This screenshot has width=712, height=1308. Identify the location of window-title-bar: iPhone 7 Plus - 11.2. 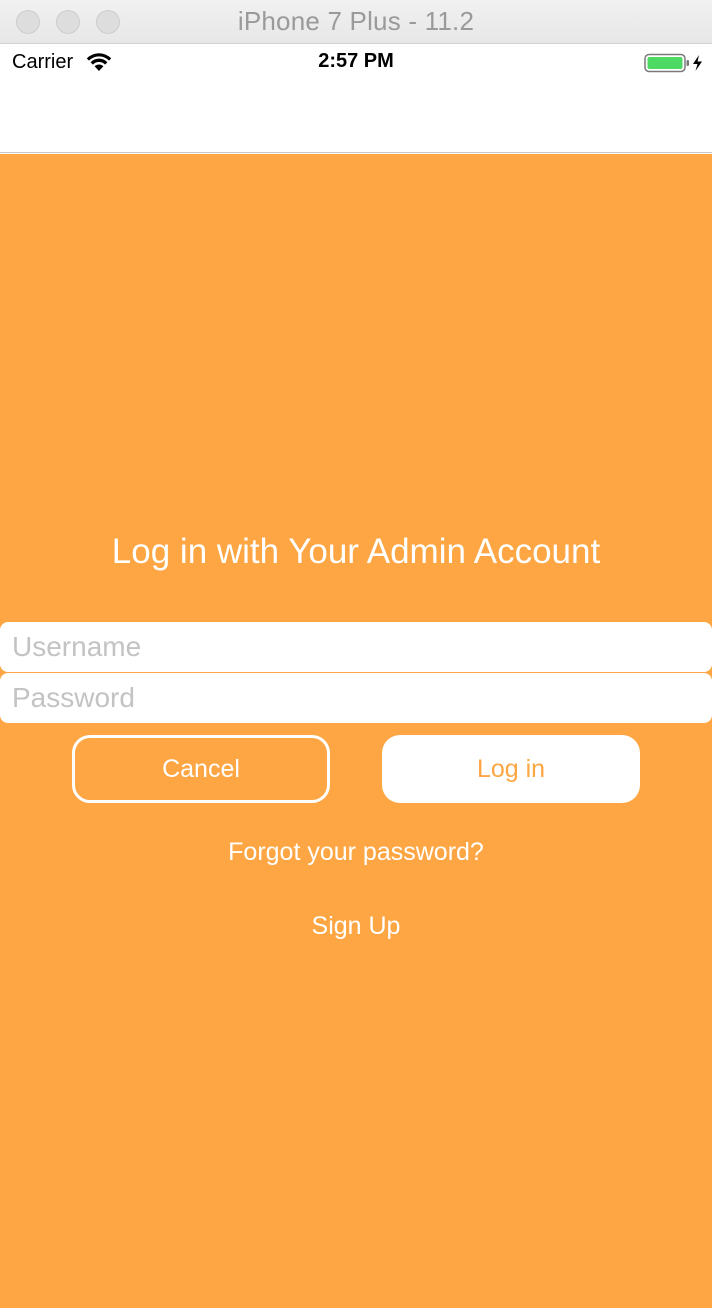
(356, 22).